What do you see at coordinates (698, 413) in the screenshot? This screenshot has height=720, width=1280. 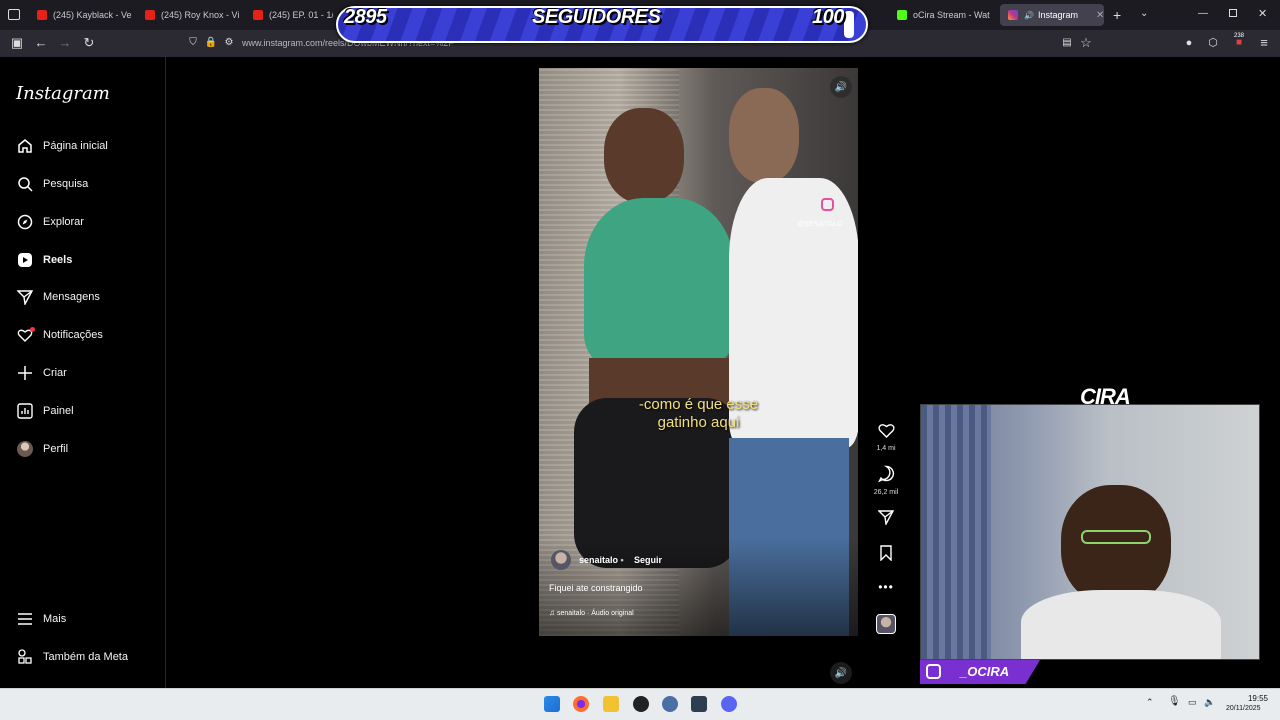 I see `video-subtitle: -como é que esse gatinho aqui` at bounding box center [698, 413].